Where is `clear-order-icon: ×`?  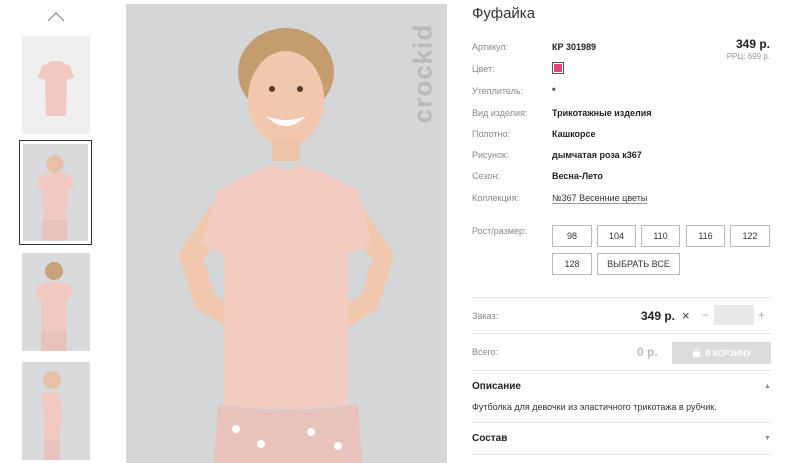
clear-order-icon: × is located at coordinates (686, 315).